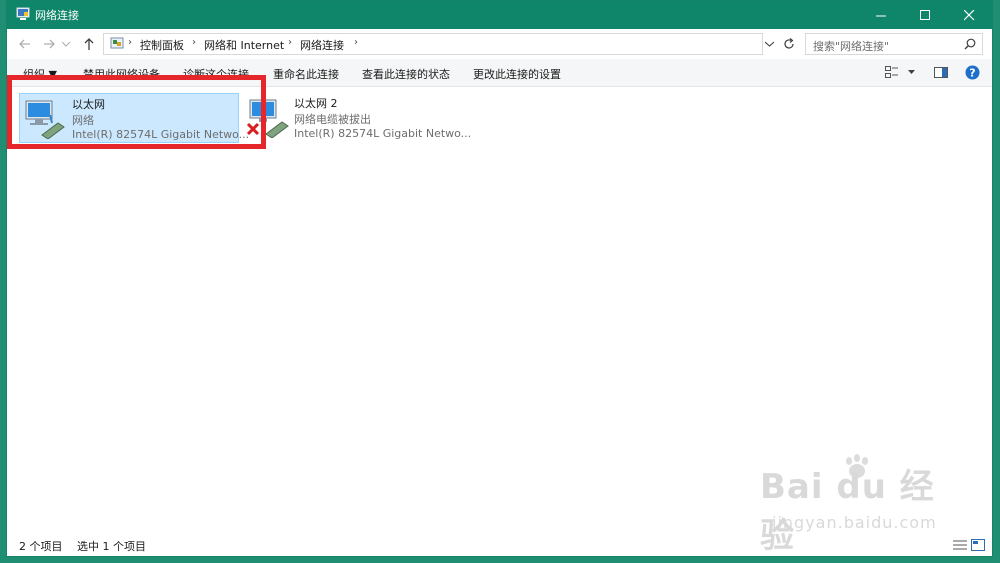 The image size is (1000, 563). What do you see at coordinates (499, 15) in the screenshot?
I see `title-bar: 网络连接` at bounding box center [499, 15].